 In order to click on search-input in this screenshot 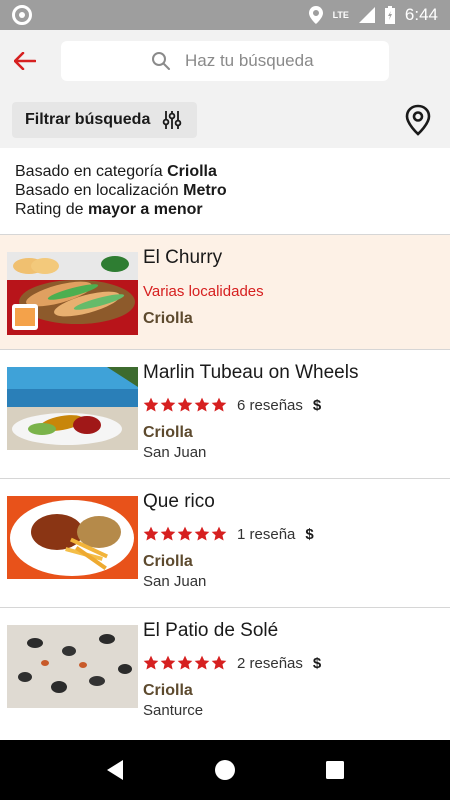, I will do `click(285, 61)`.